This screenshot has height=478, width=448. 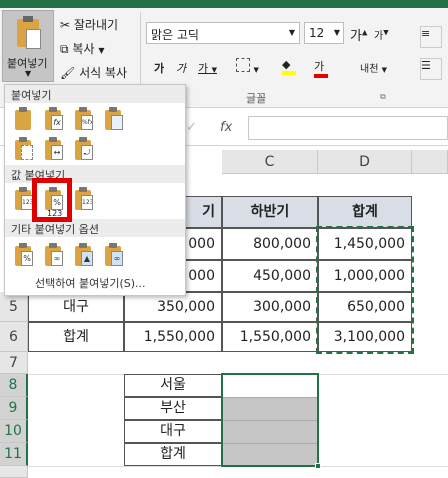 What do you see at coordinates (256, 98) in the screenshot?
I see `font-group-label: 글꼴` at bounding box center [256, 98].